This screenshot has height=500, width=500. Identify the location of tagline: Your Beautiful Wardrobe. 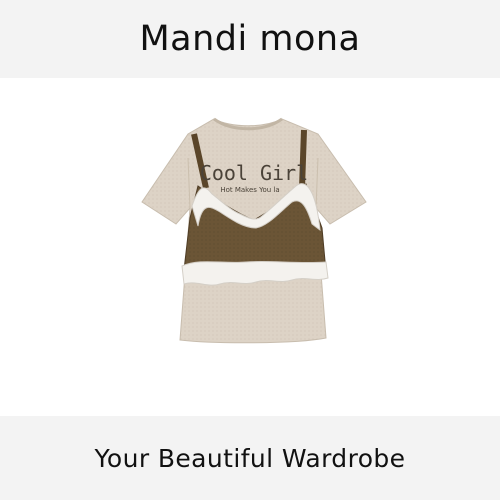
(250, 458).